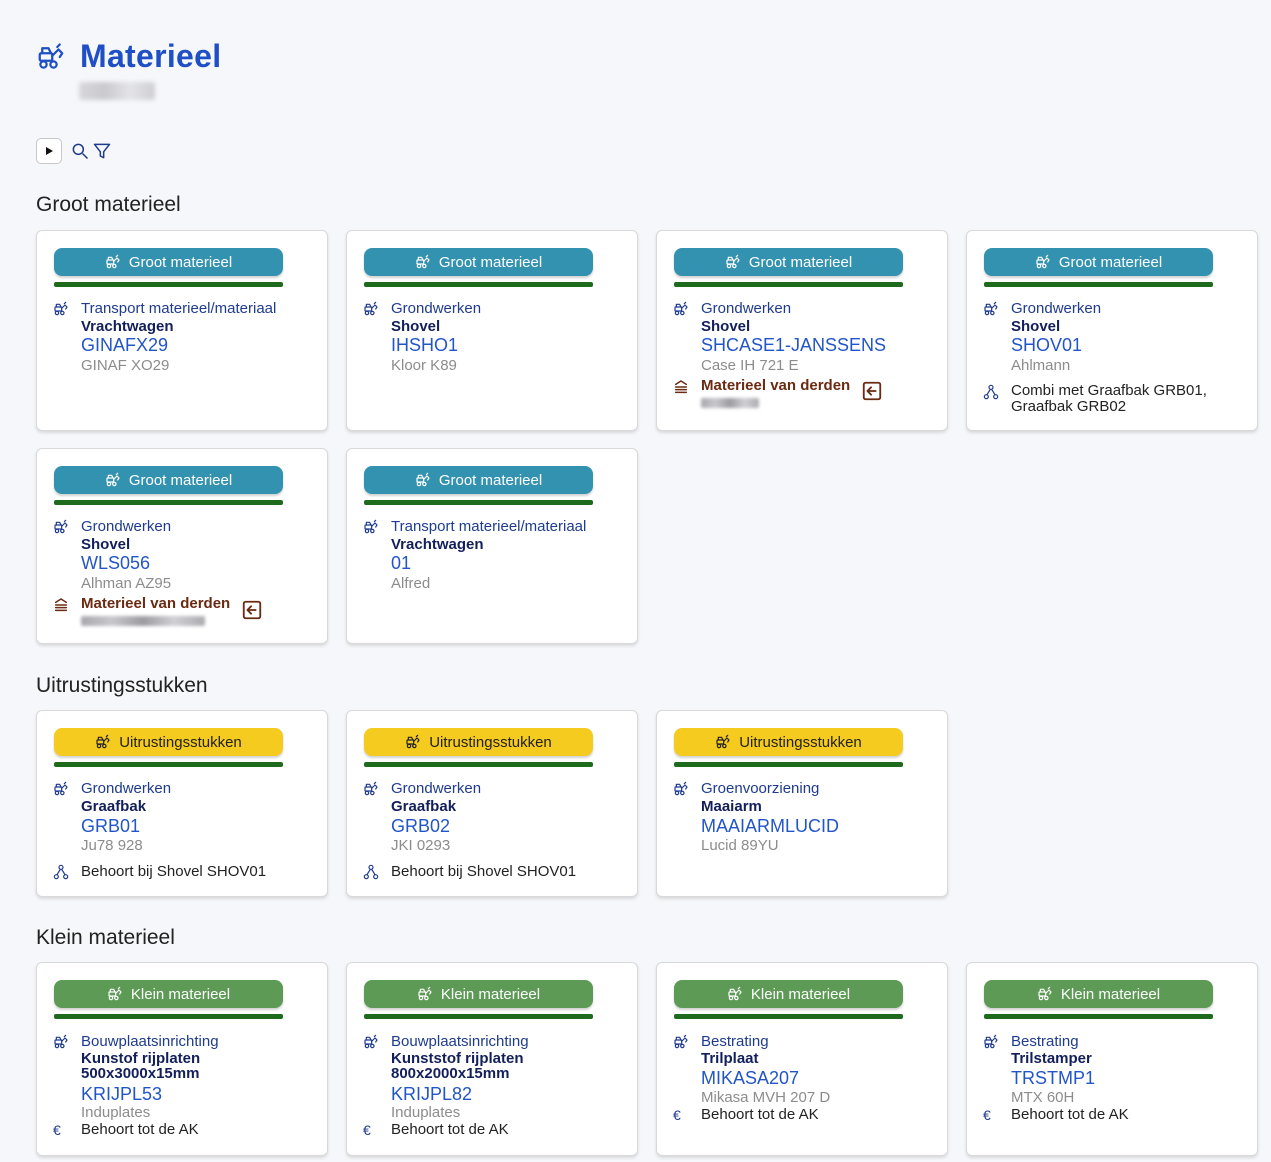  I want to click on model-text: MTX 60H, so click(1043, 1097).